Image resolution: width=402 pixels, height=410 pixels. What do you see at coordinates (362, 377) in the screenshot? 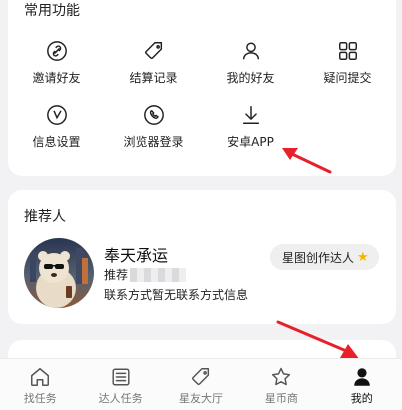
I see `user-icon` at bounding box center [362, 377].